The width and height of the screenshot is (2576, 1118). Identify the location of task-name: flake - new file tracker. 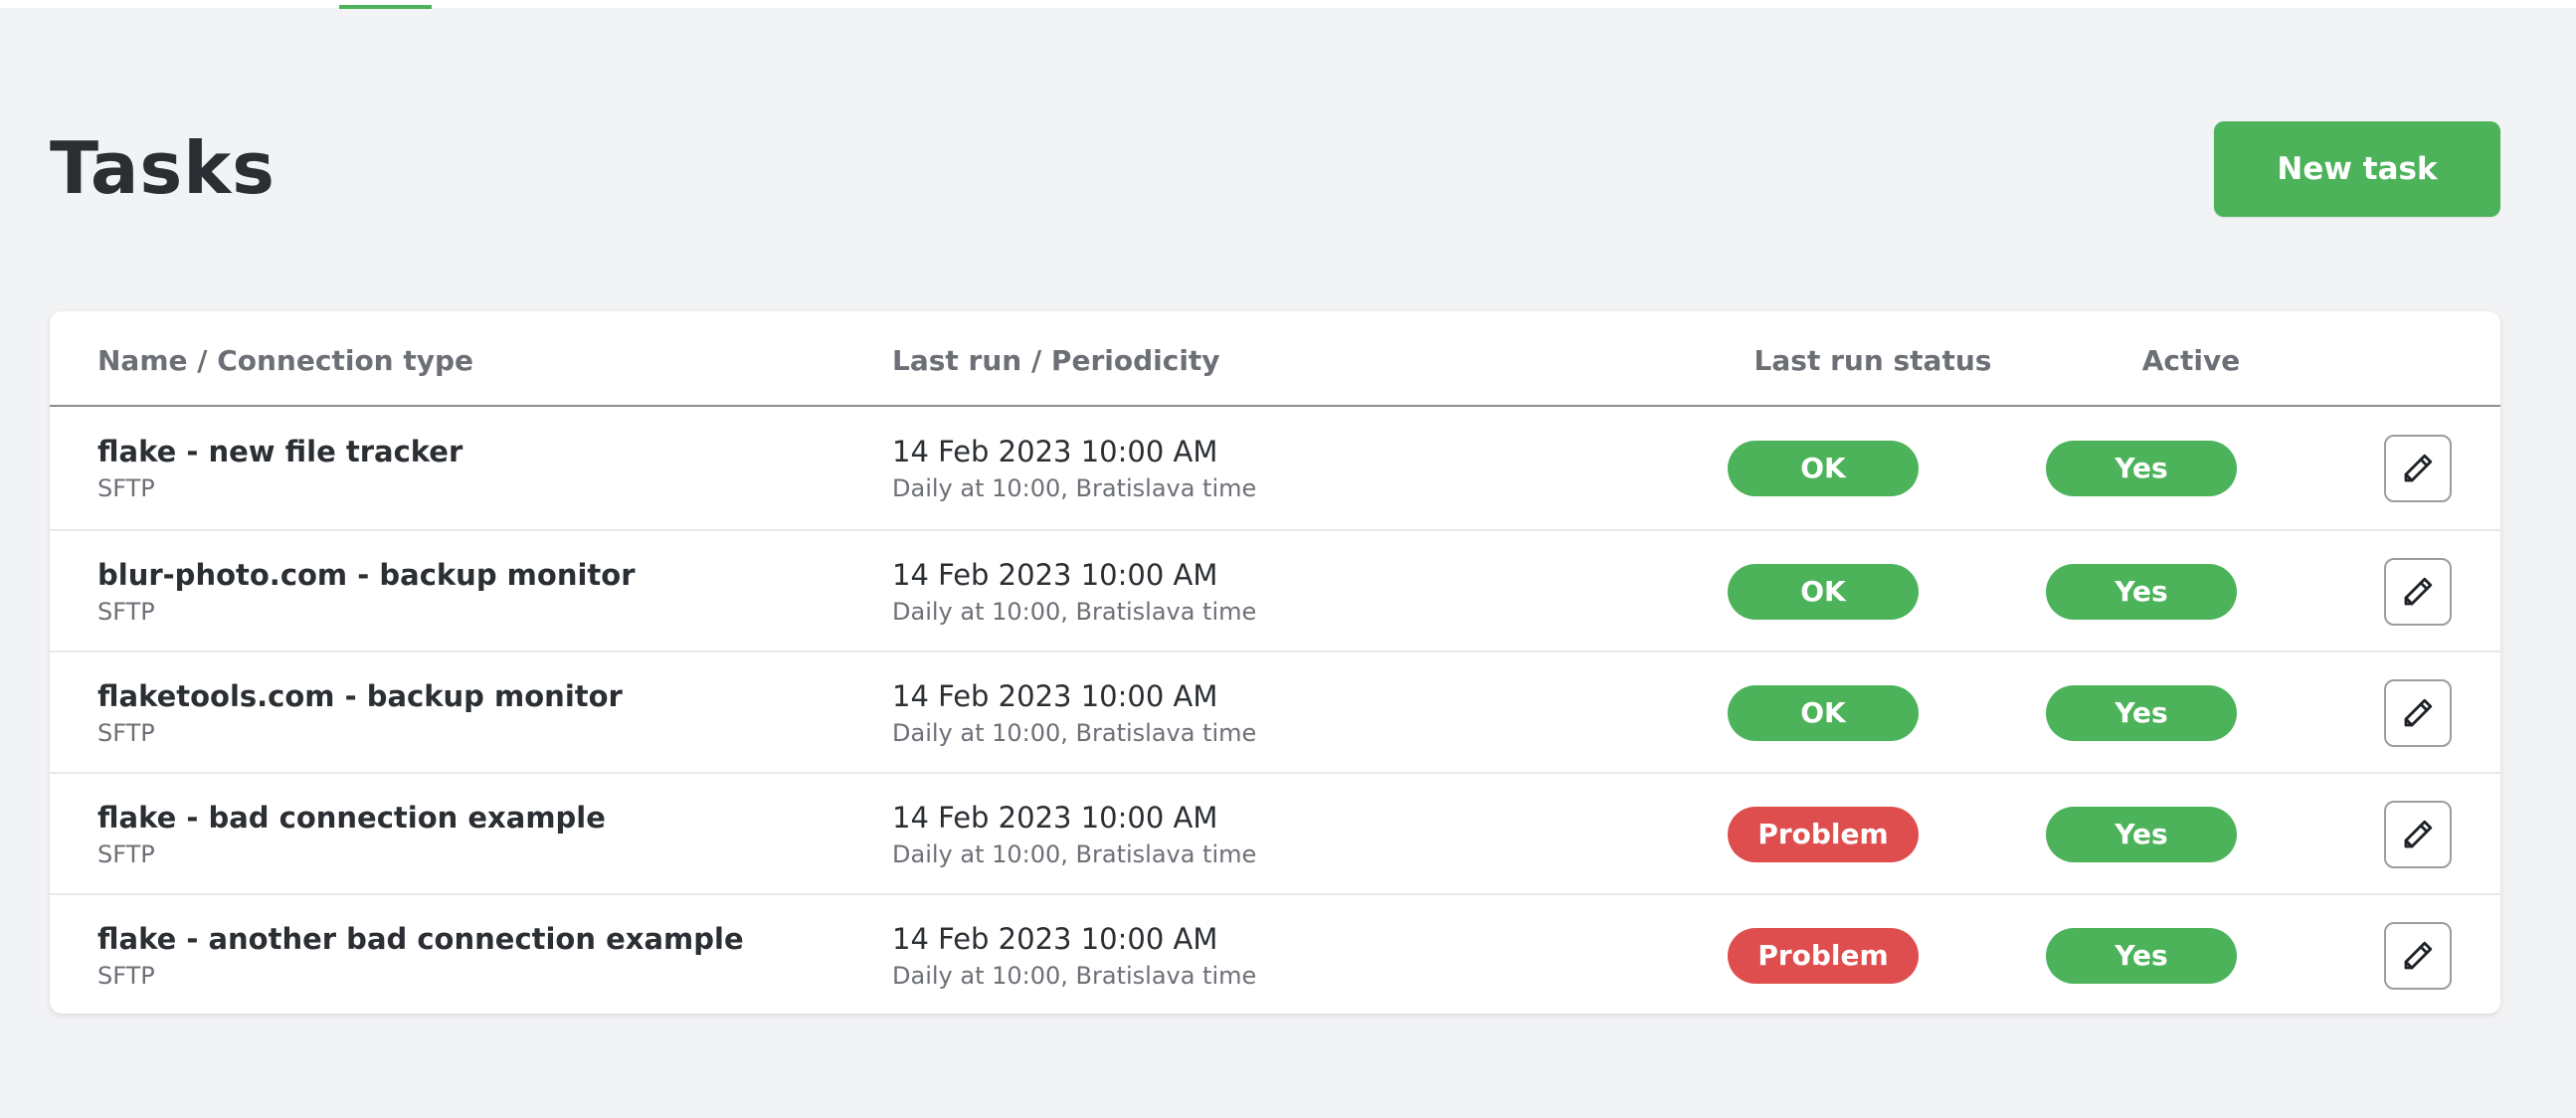
(280, 451).